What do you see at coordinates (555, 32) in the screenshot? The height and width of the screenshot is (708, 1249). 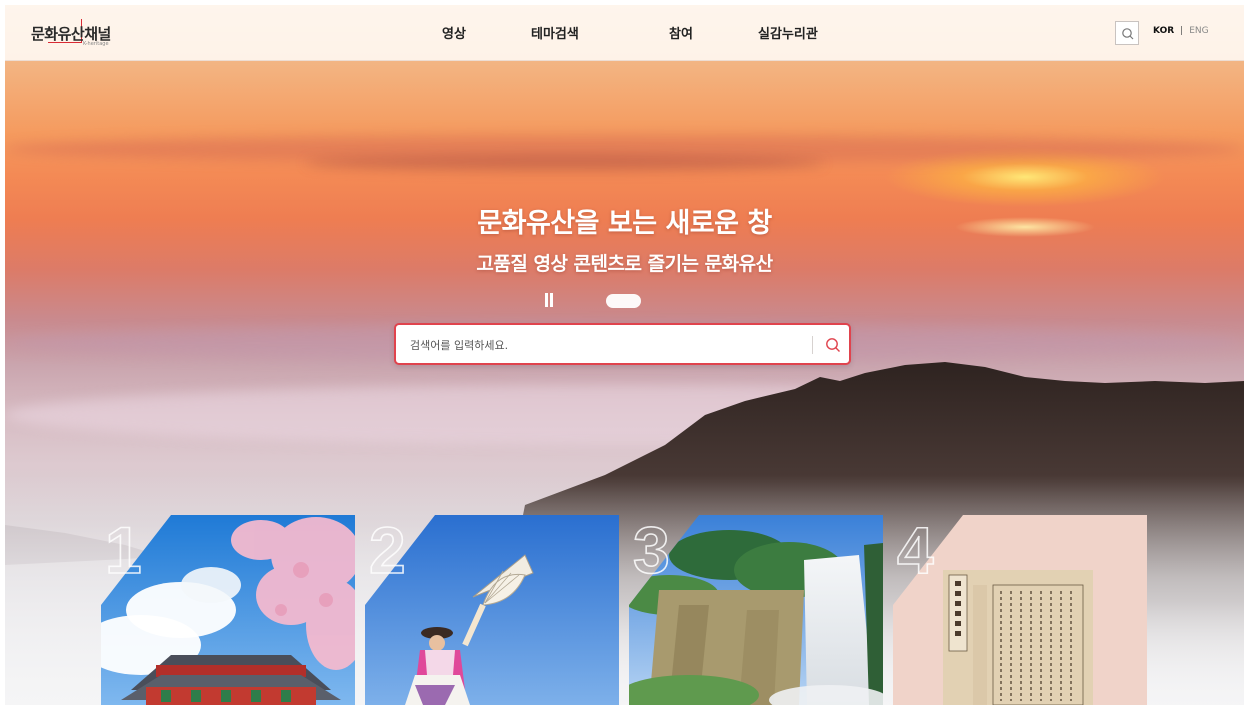 I see `nav-item-theme-search: 테마검색` at bounding box center [555, 32].